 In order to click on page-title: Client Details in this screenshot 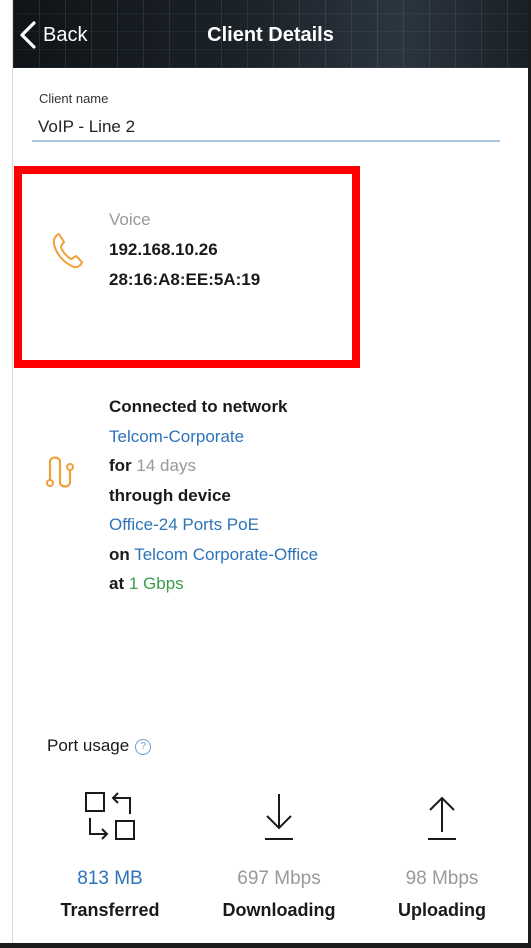, I will do `click(270, 35)`.